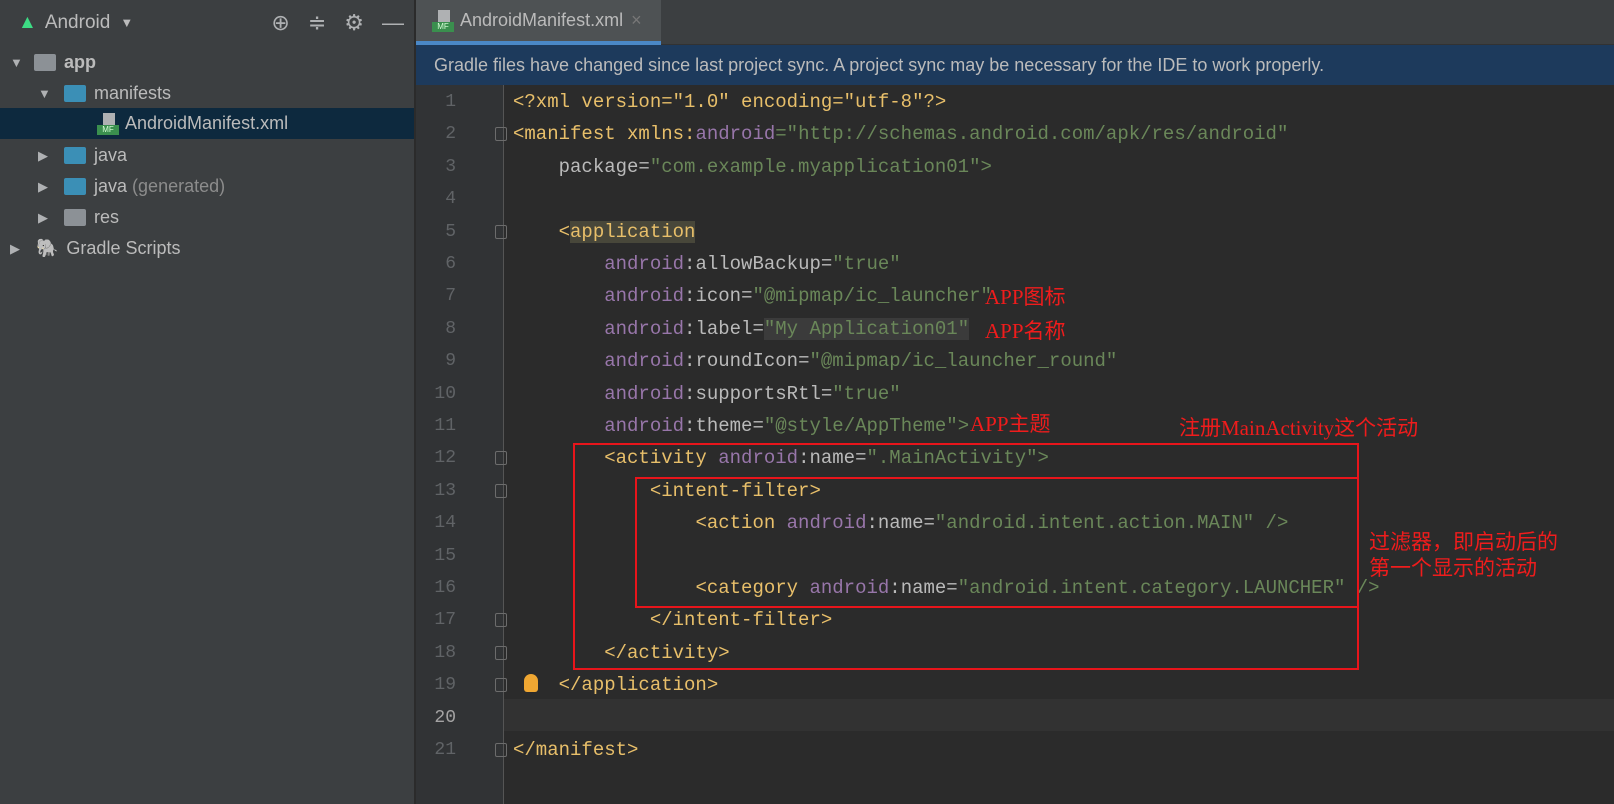 This screenshot has height=804, width=1614. What do you see at coordinates (45, 62) in the screenshot?
I see `module-folder-icon` at bounding box center [45, 62].